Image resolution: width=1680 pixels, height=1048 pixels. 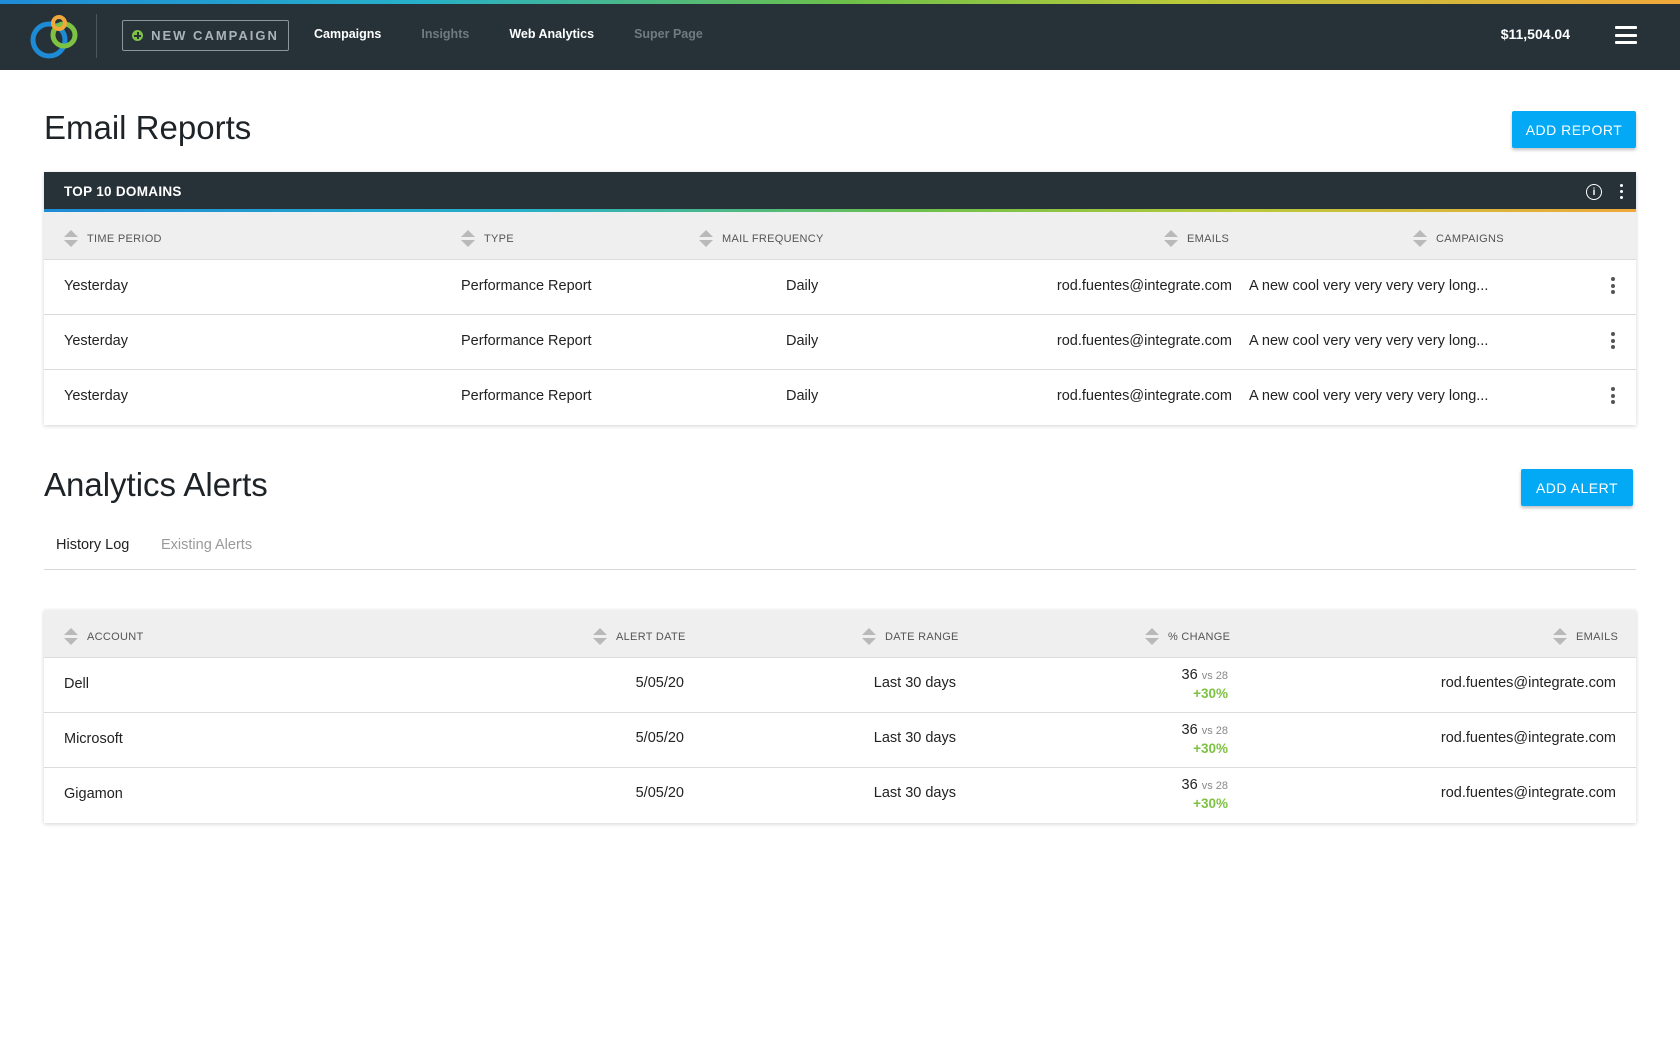 What do you see at coordinates (840, 2) in the screenshot?
I see `top-accent-stripe` at bounding box center [840, 2].